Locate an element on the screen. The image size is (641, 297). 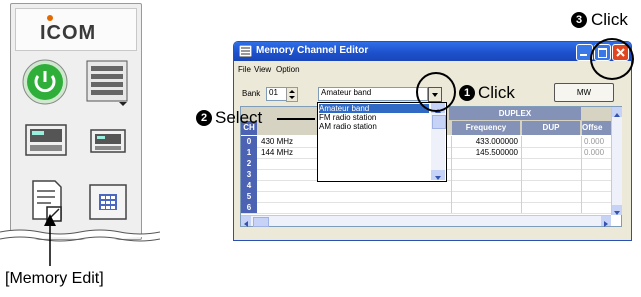
minimize-icon is located at coordinates (583, 55).